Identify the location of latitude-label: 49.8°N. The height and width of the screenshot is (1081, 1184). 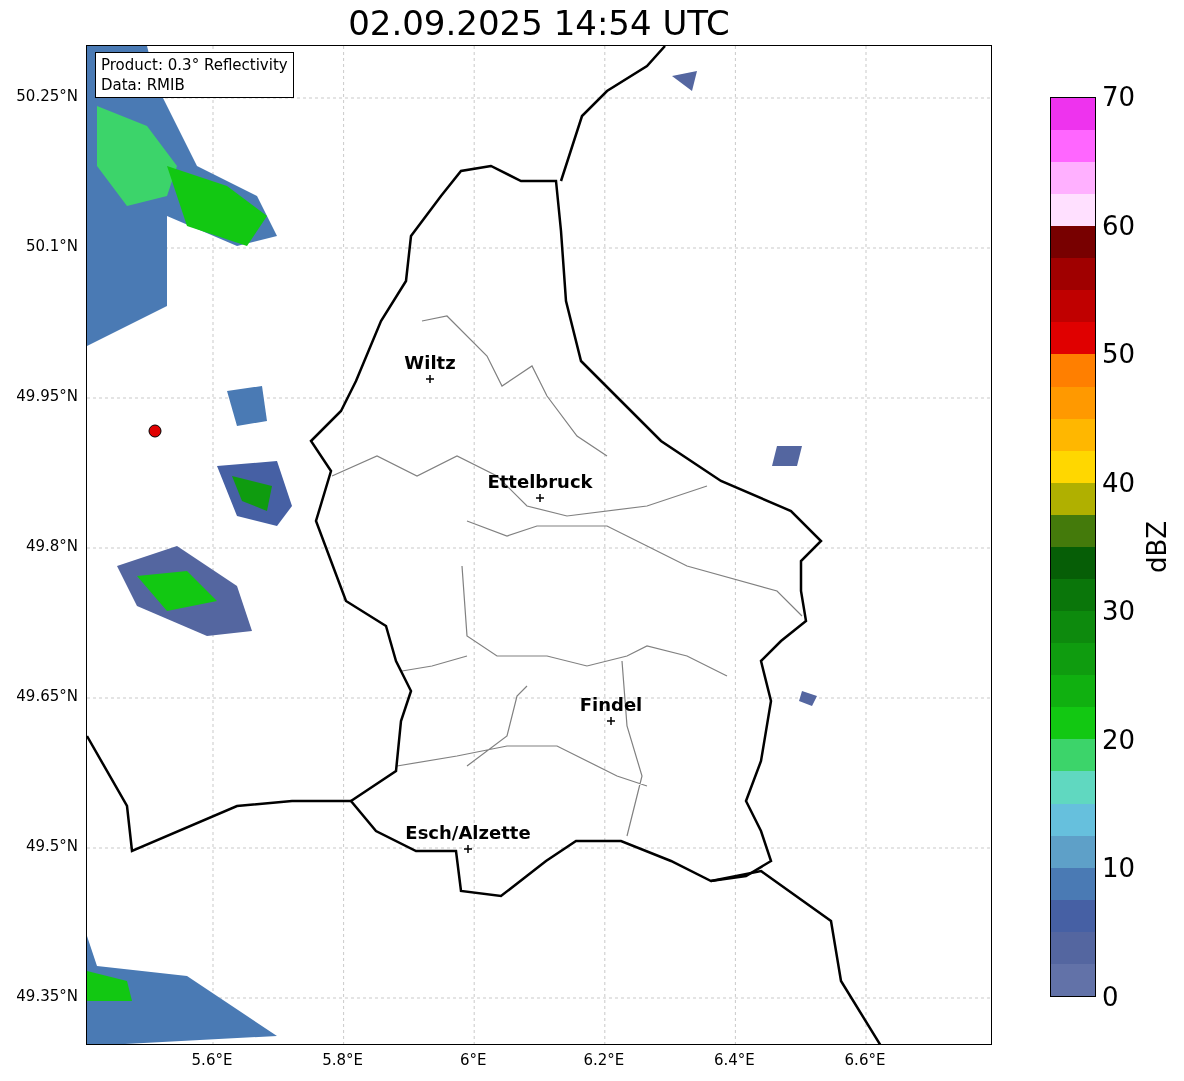
(51, 546).